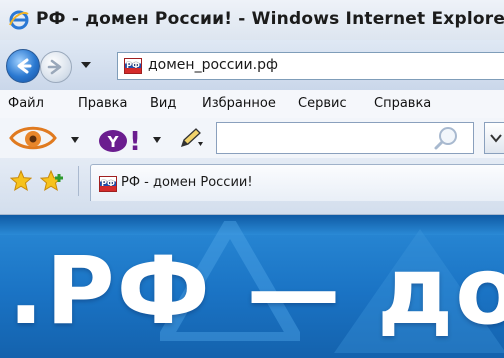  I want to click on magnifier-icon, so click(447, 138).